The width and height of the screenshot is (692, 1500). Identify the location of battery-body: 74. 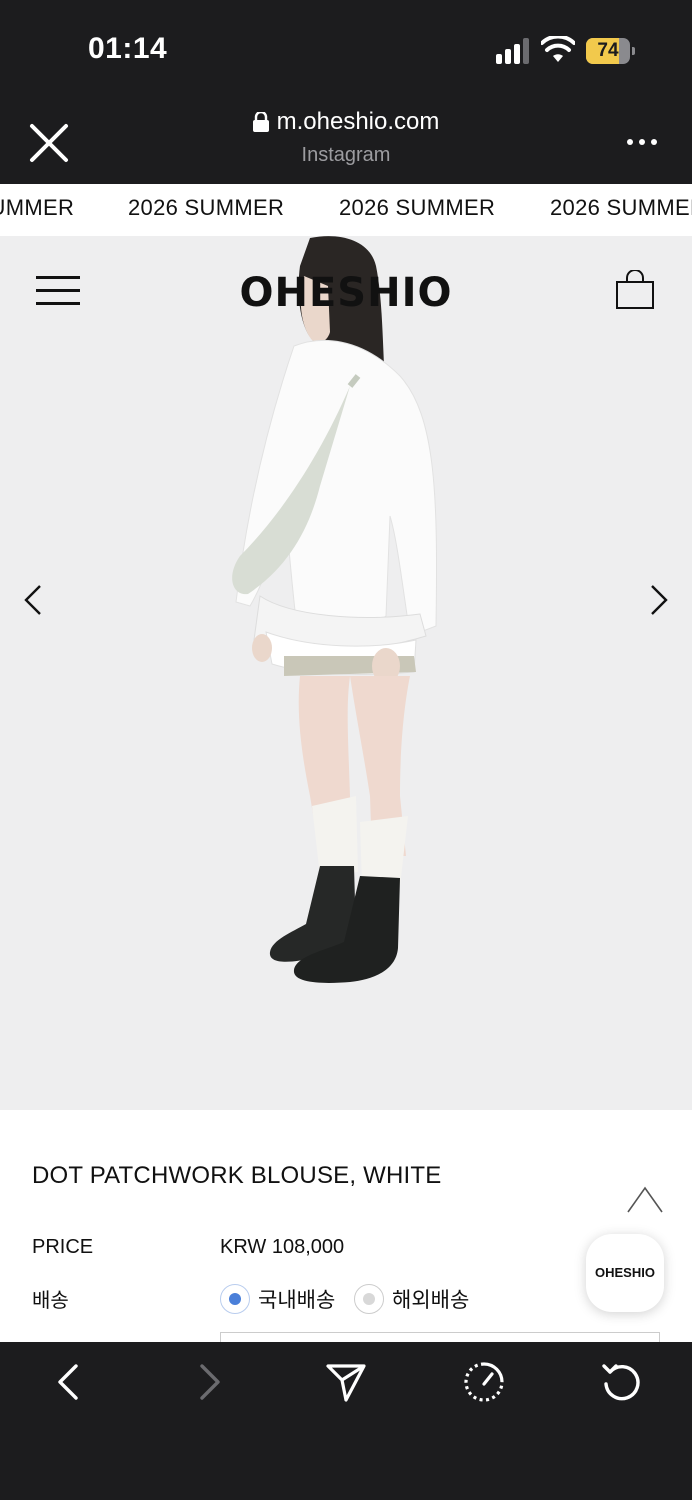
(608, 51).